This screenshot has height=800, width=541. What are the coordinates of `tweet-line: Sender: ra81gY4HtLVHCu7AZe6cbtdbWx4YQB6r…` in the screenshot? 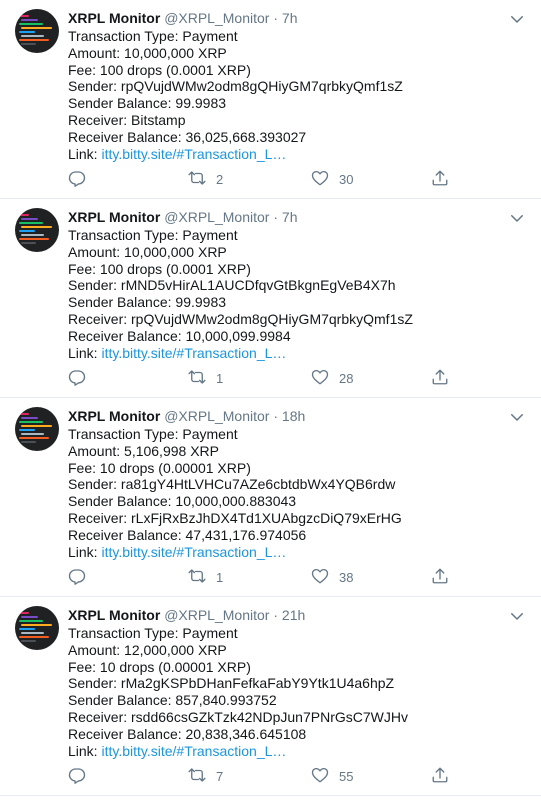 It's located at (232, 484).